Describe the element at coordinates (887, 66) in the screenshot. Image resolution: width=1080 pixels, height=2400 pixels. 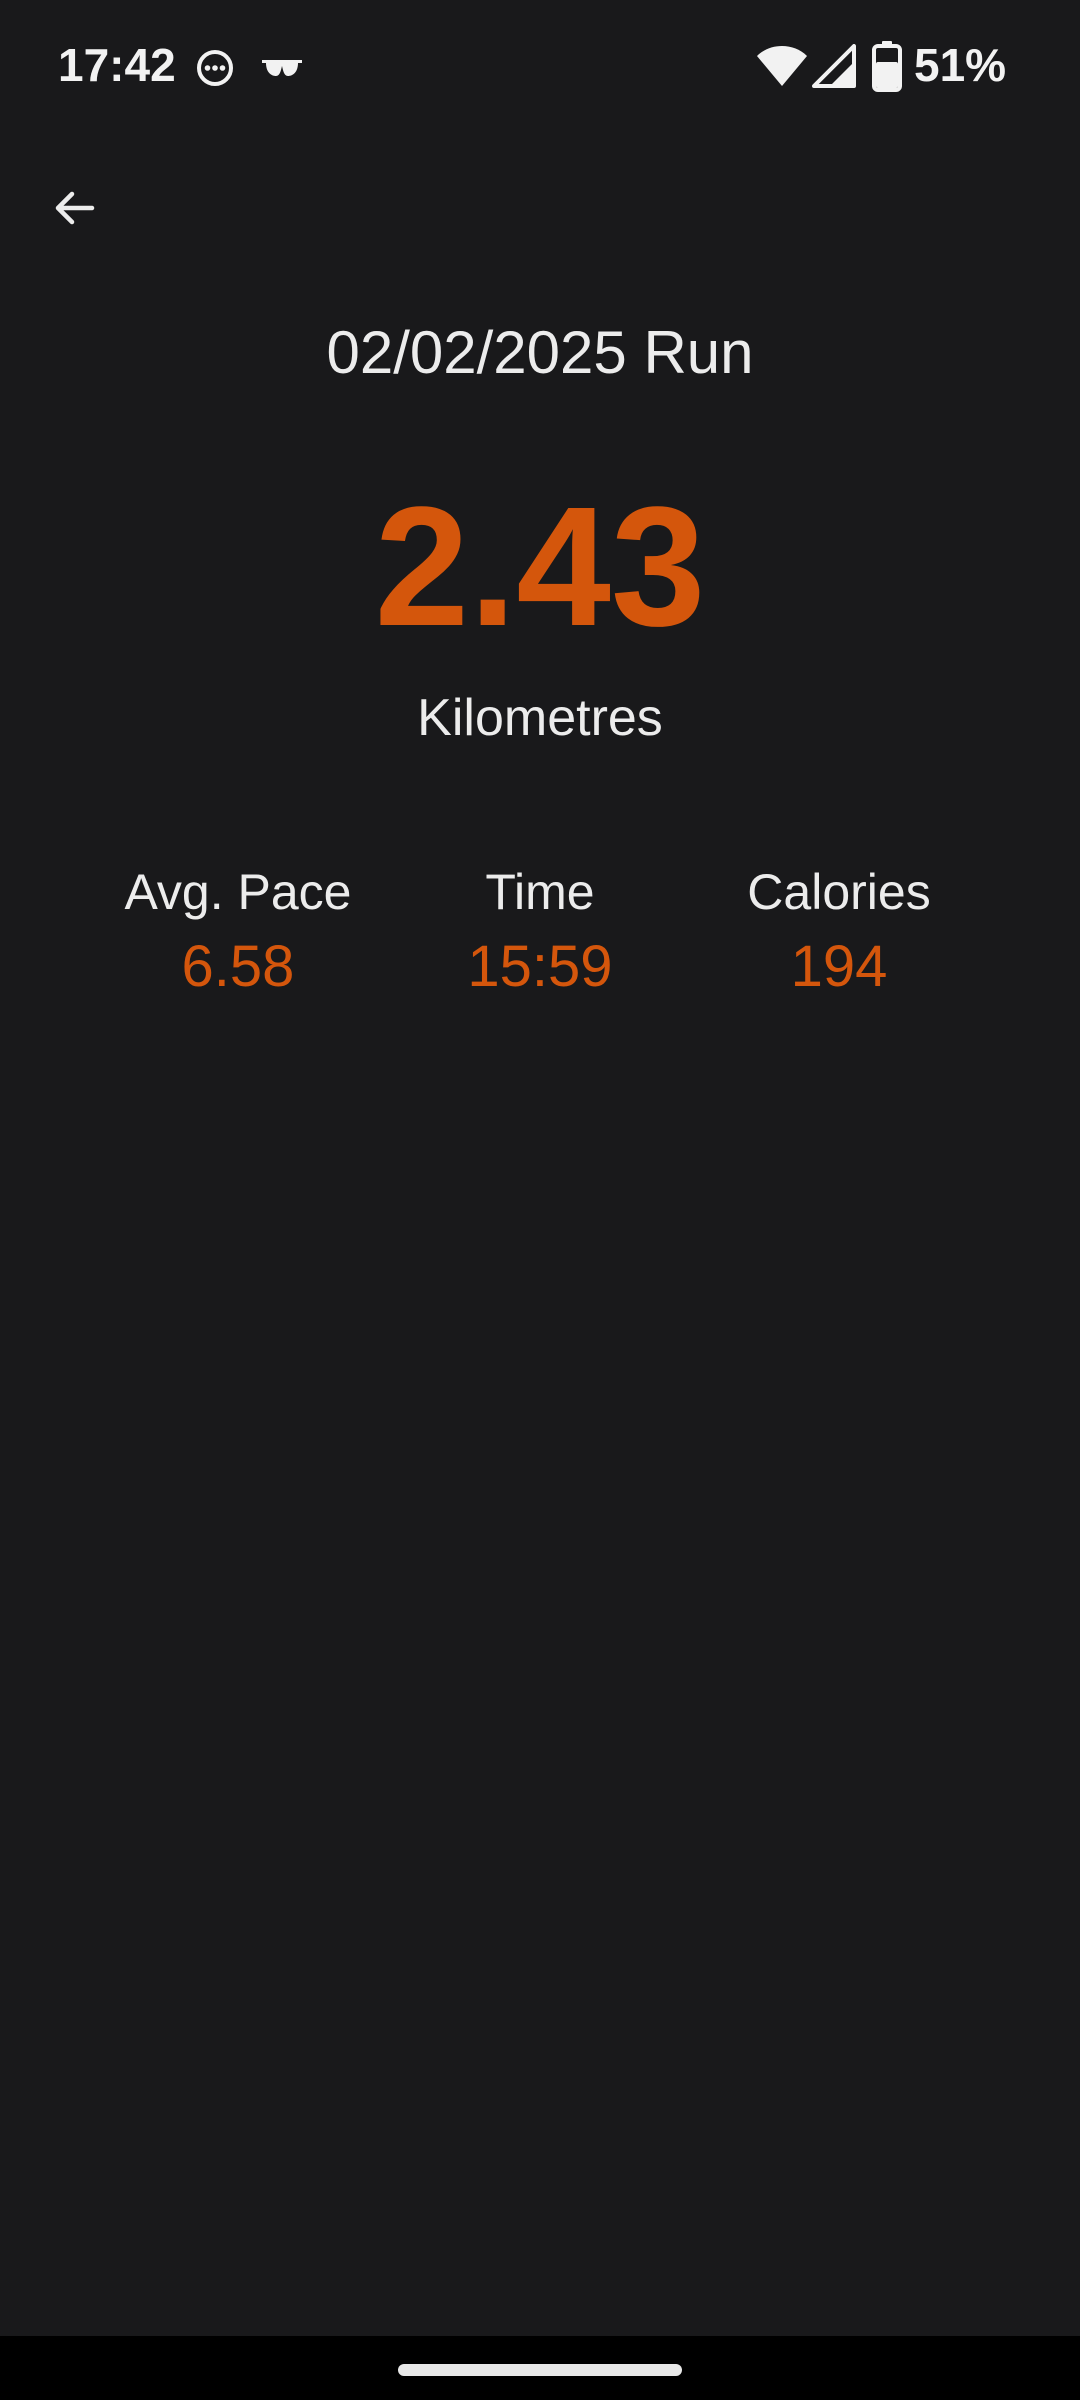
I see `battery-icon` at that location.